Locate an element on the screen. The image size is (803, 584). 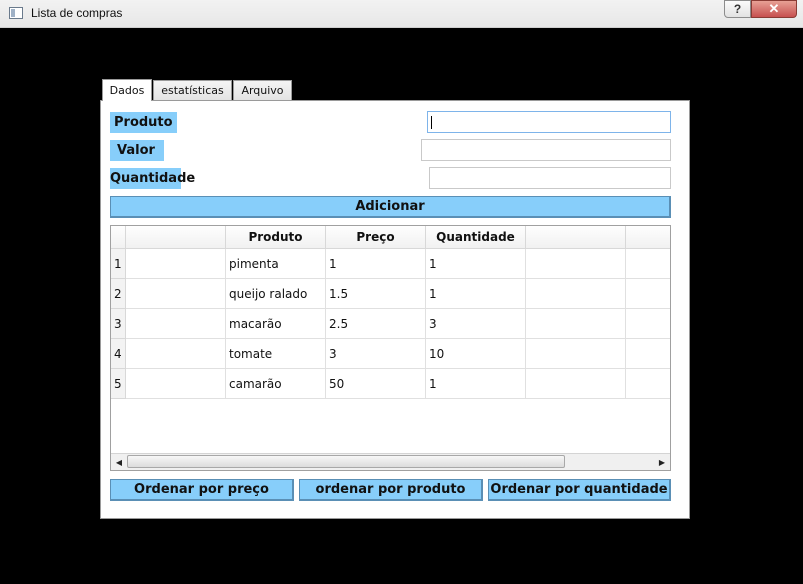
sort-by-quantity-button: Ordenar por quantidade is located at coordinates (579, 490).